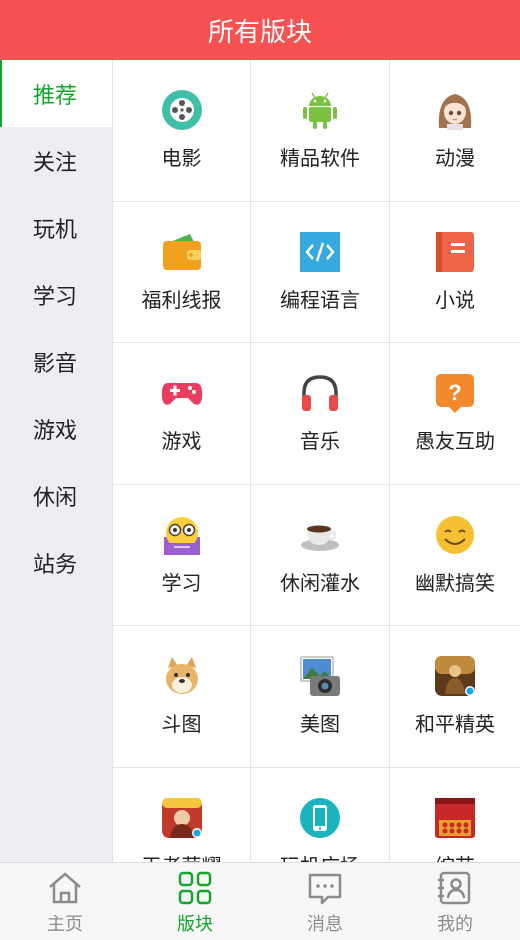  I want to click on forum-tile-novels: 小说, so click(455, 272).